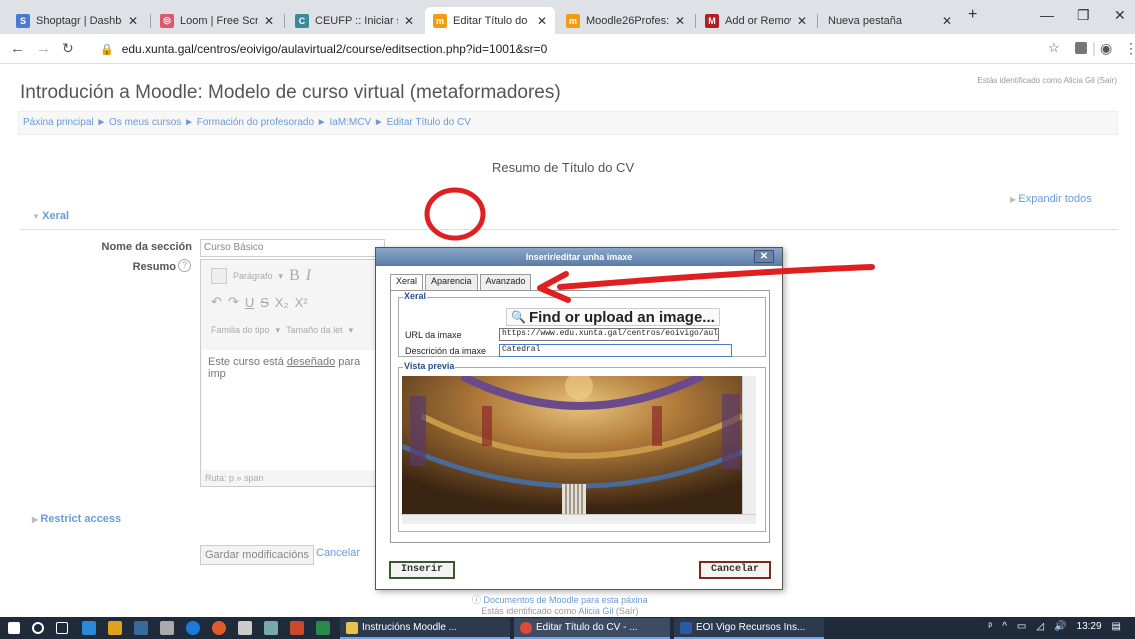 The width and height of the screenshot is (1135, 639). Describe the element at coordinates (990, 626) in the screenshot. I see `people-icon: ᵖ` at that location.